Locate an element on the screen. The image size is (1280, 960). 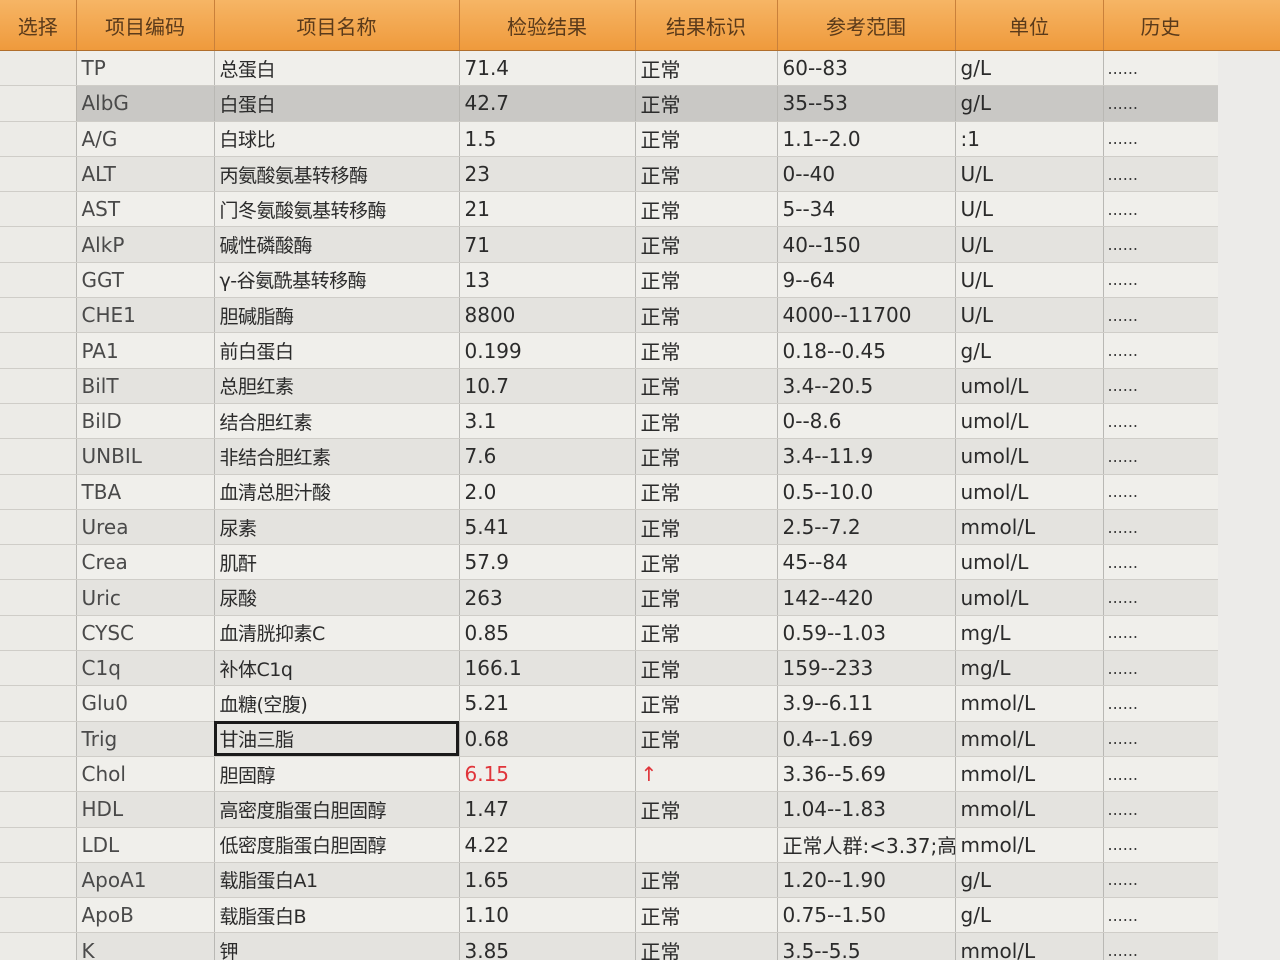
cell-range: 40--150 is located at coordinates (866, 244).